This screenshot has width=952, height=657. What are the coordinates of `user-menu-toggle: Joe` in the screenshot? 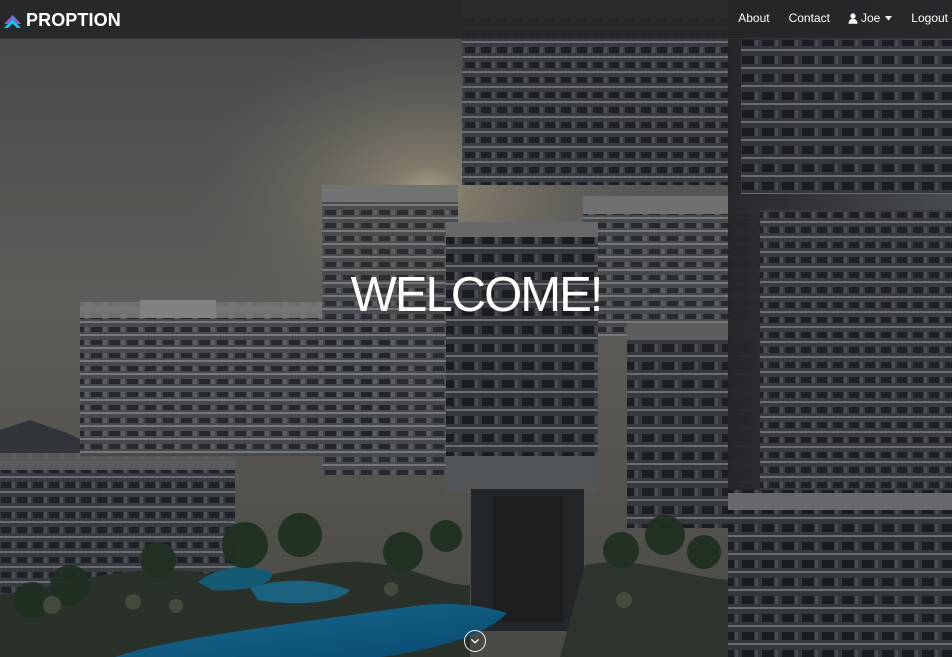 It's located at (870, 18).